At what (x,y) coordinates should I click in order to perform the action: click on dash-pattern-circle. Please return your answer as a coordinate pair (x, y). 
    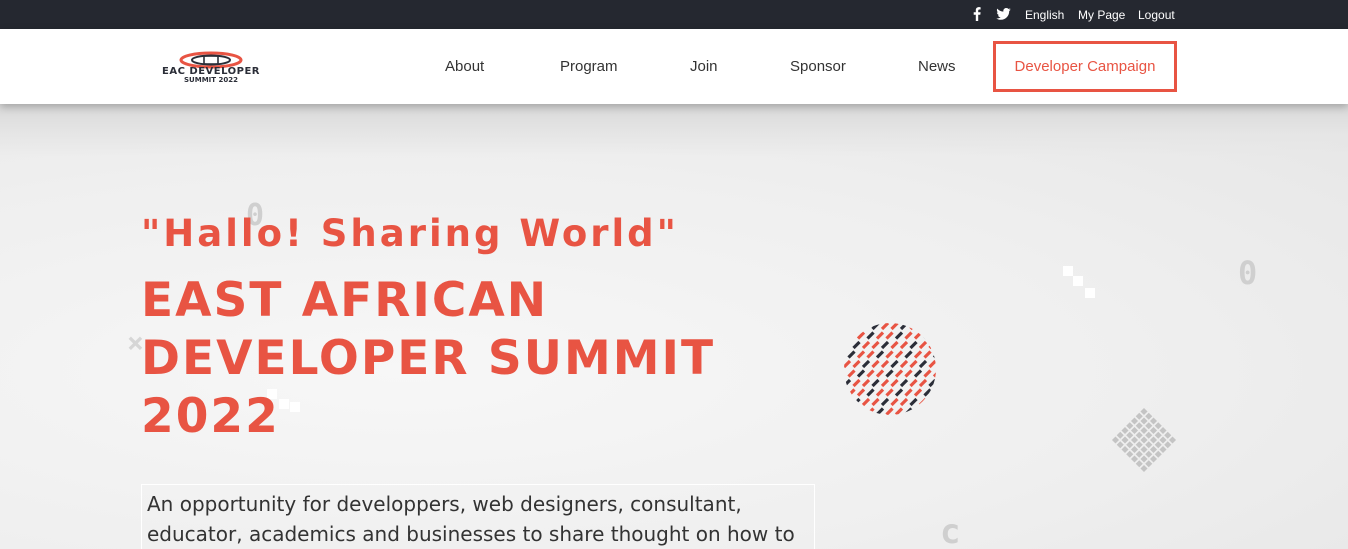
    Looking at the image, I should click on (890, 369).